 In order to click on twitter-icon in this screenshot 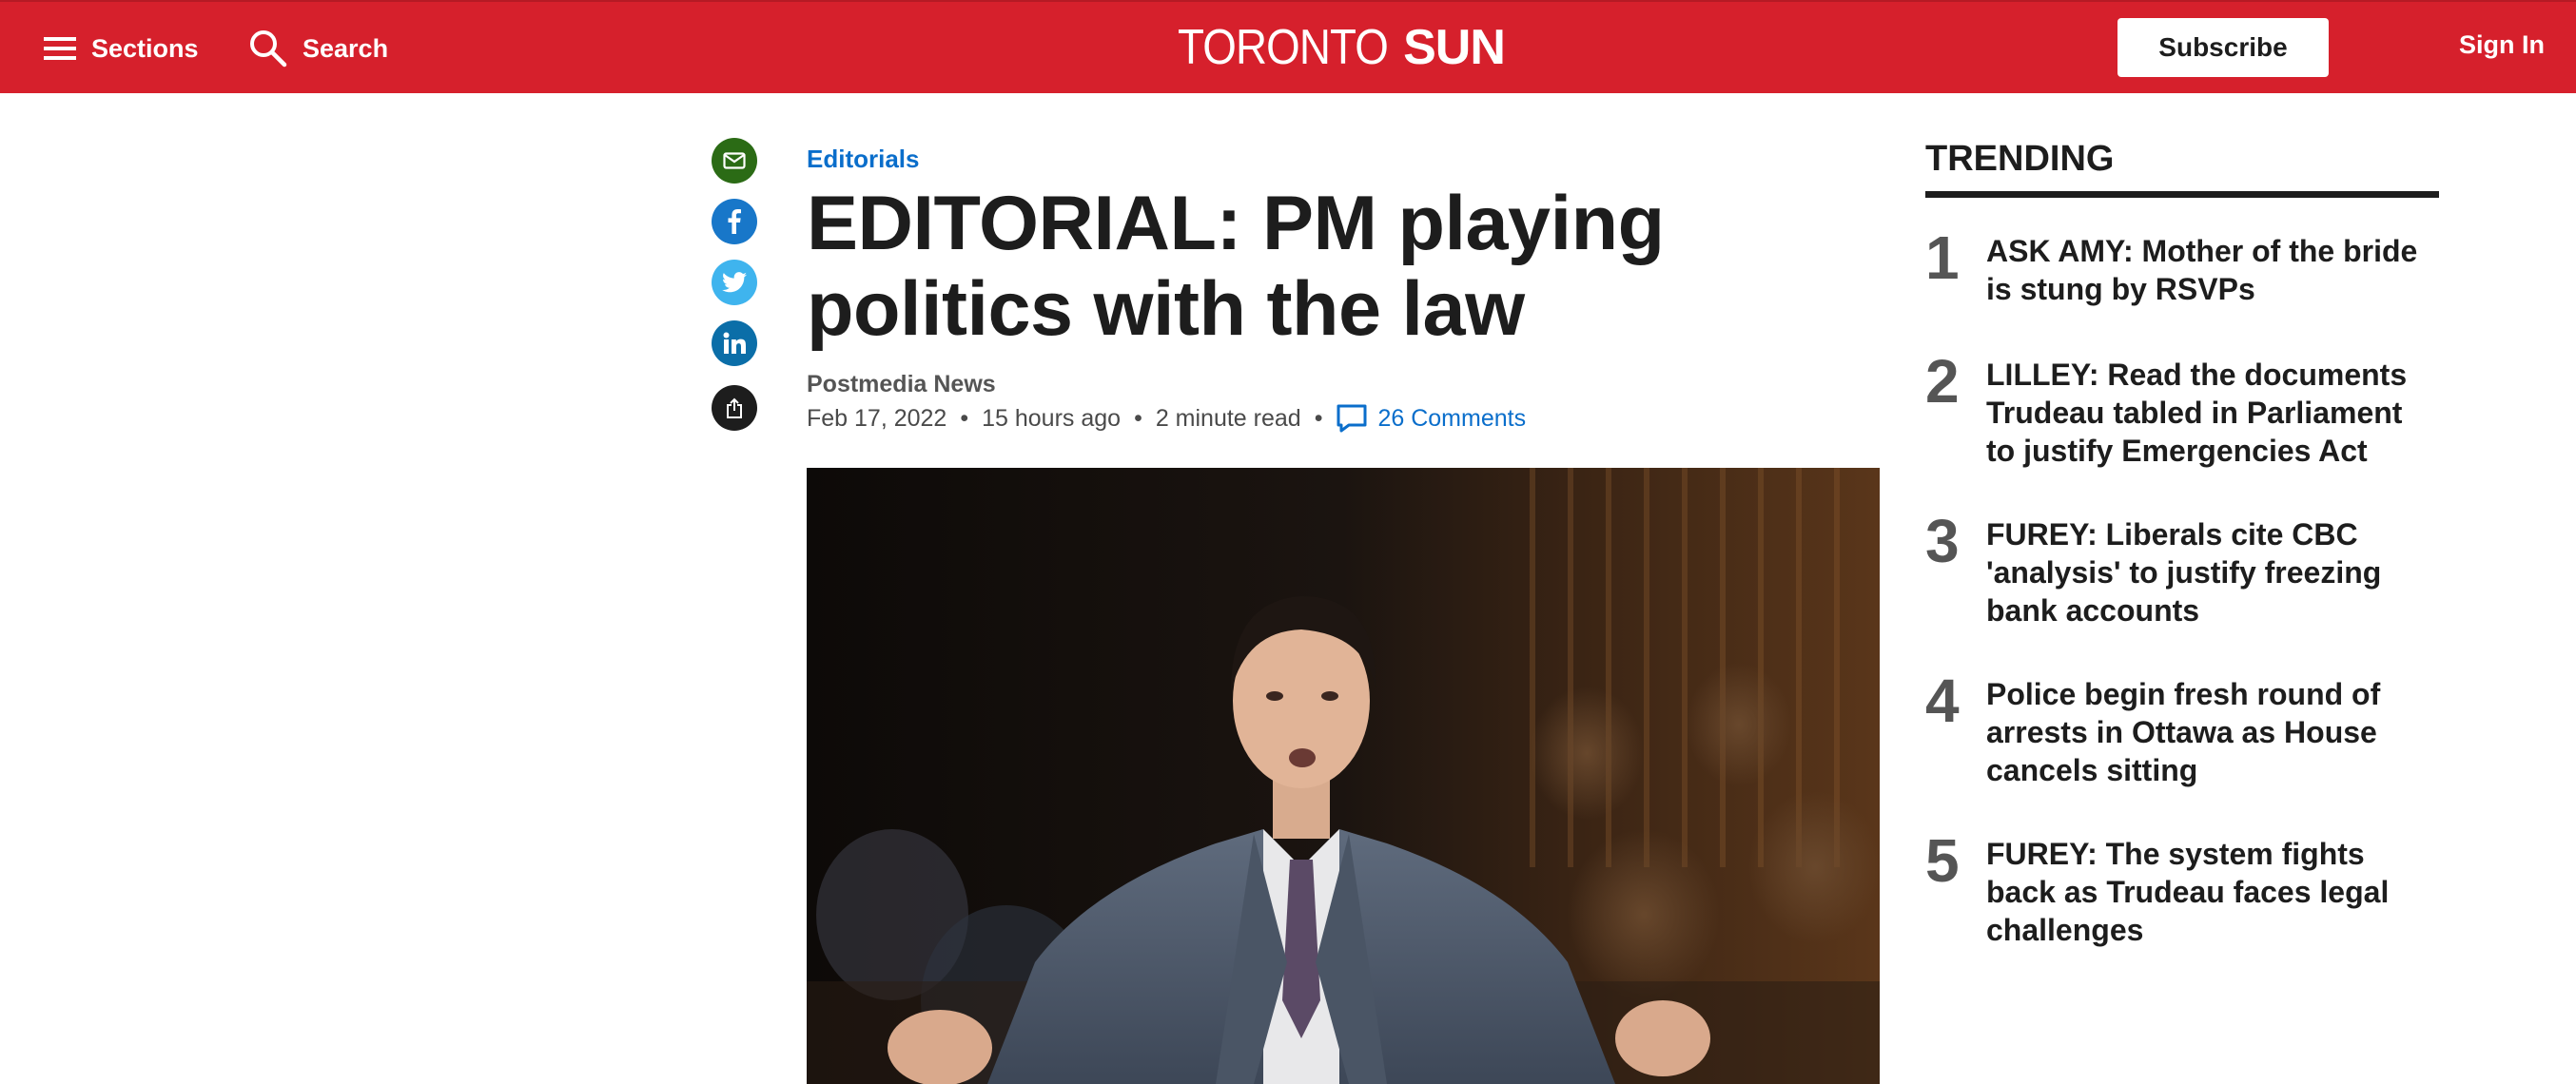, I will do `click(734, 282)`.